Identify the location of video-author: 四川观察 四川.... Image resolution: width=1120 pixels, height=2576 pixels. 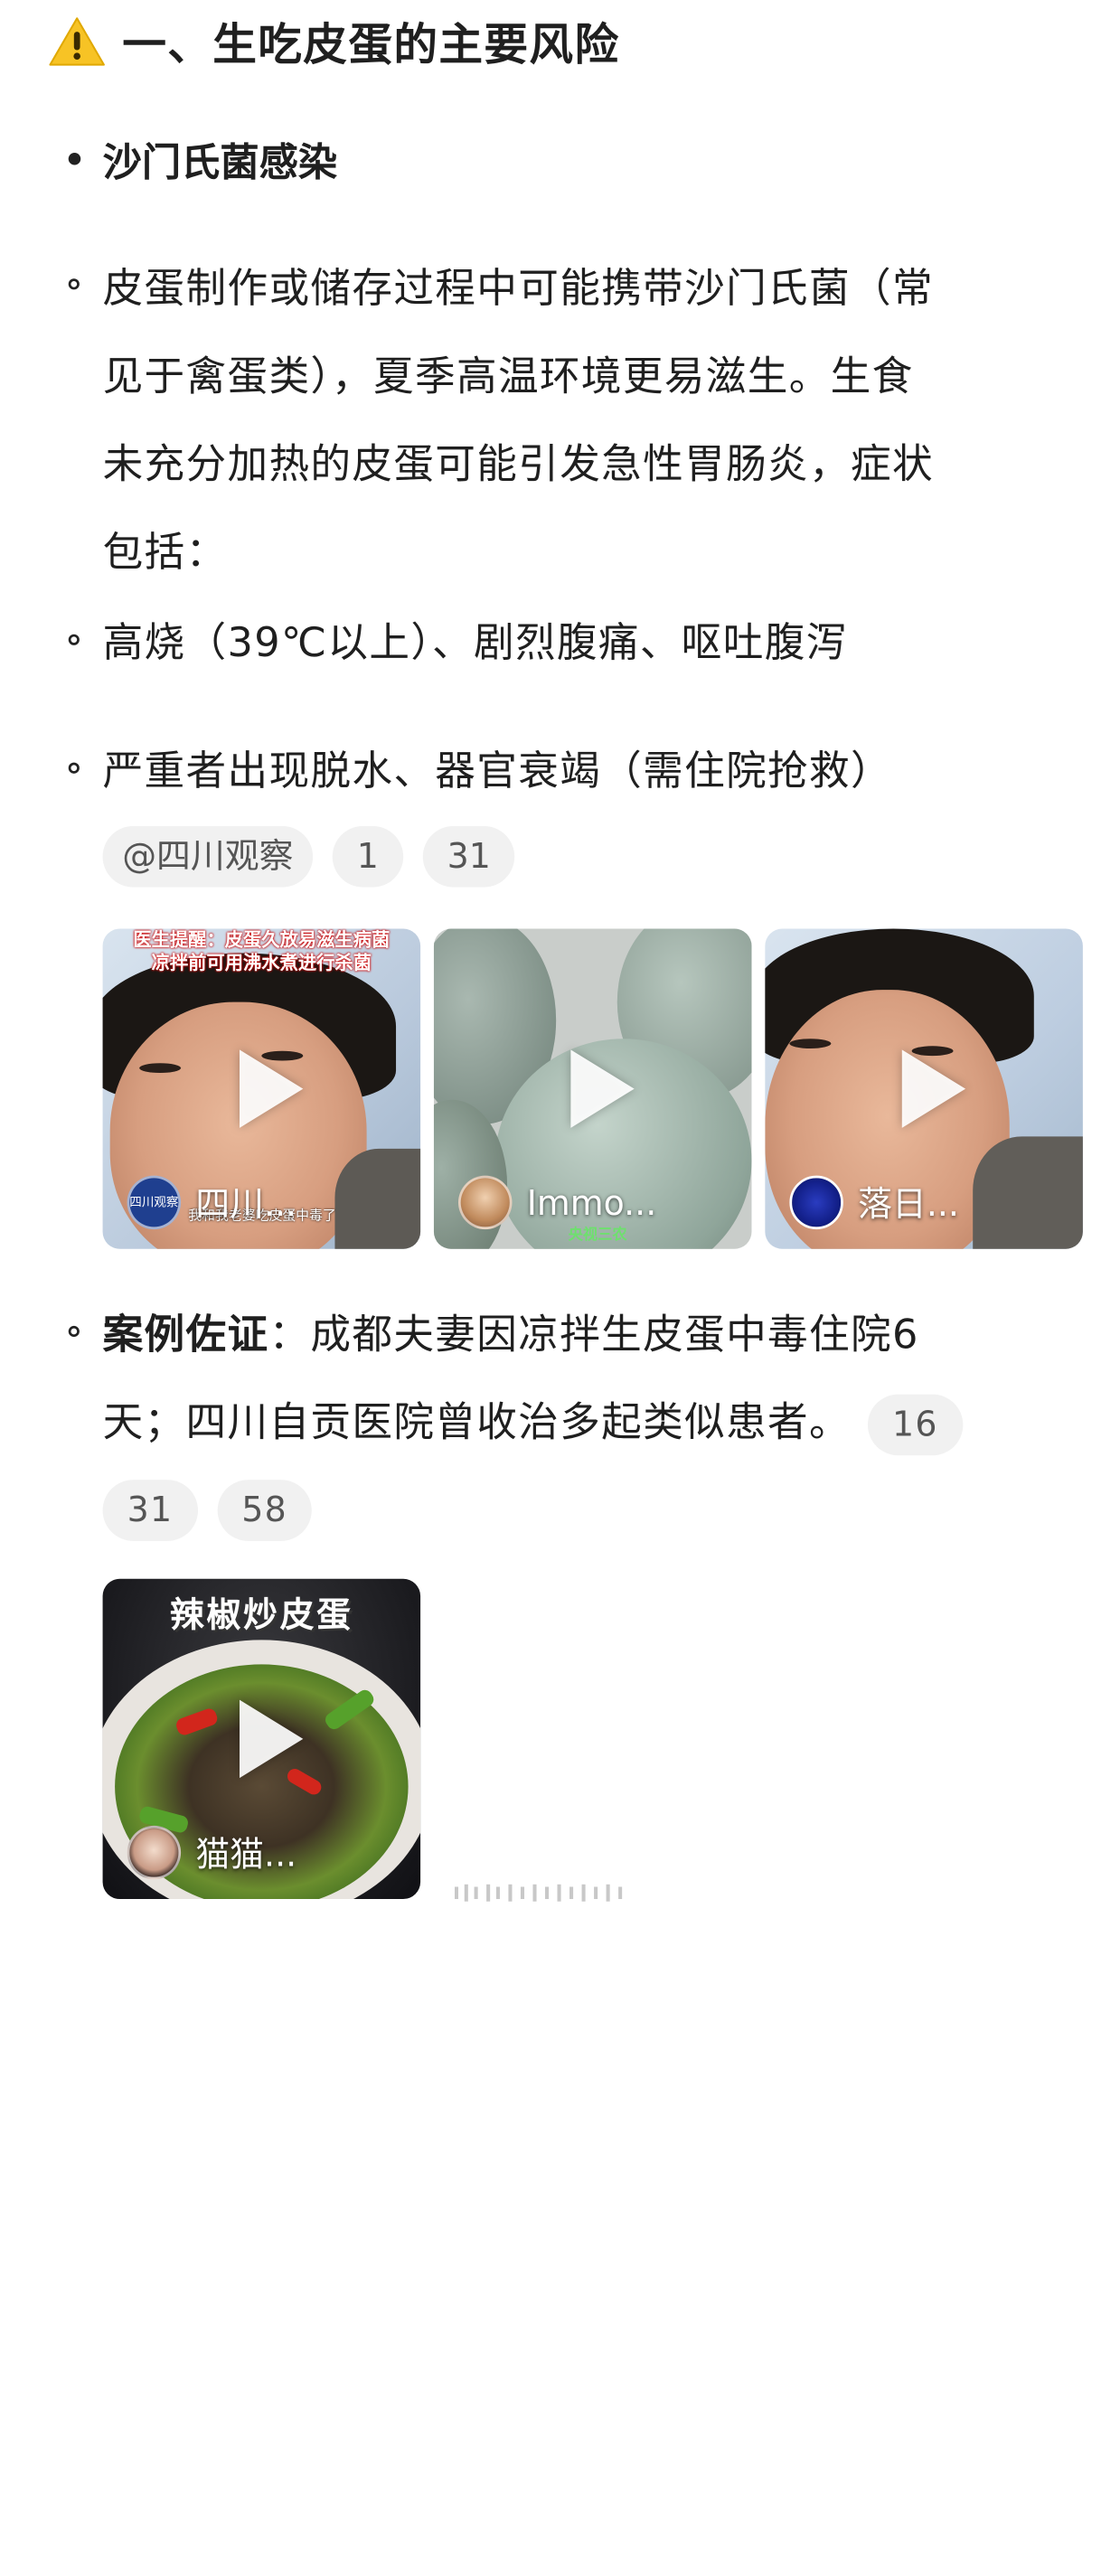
(212, 1202).